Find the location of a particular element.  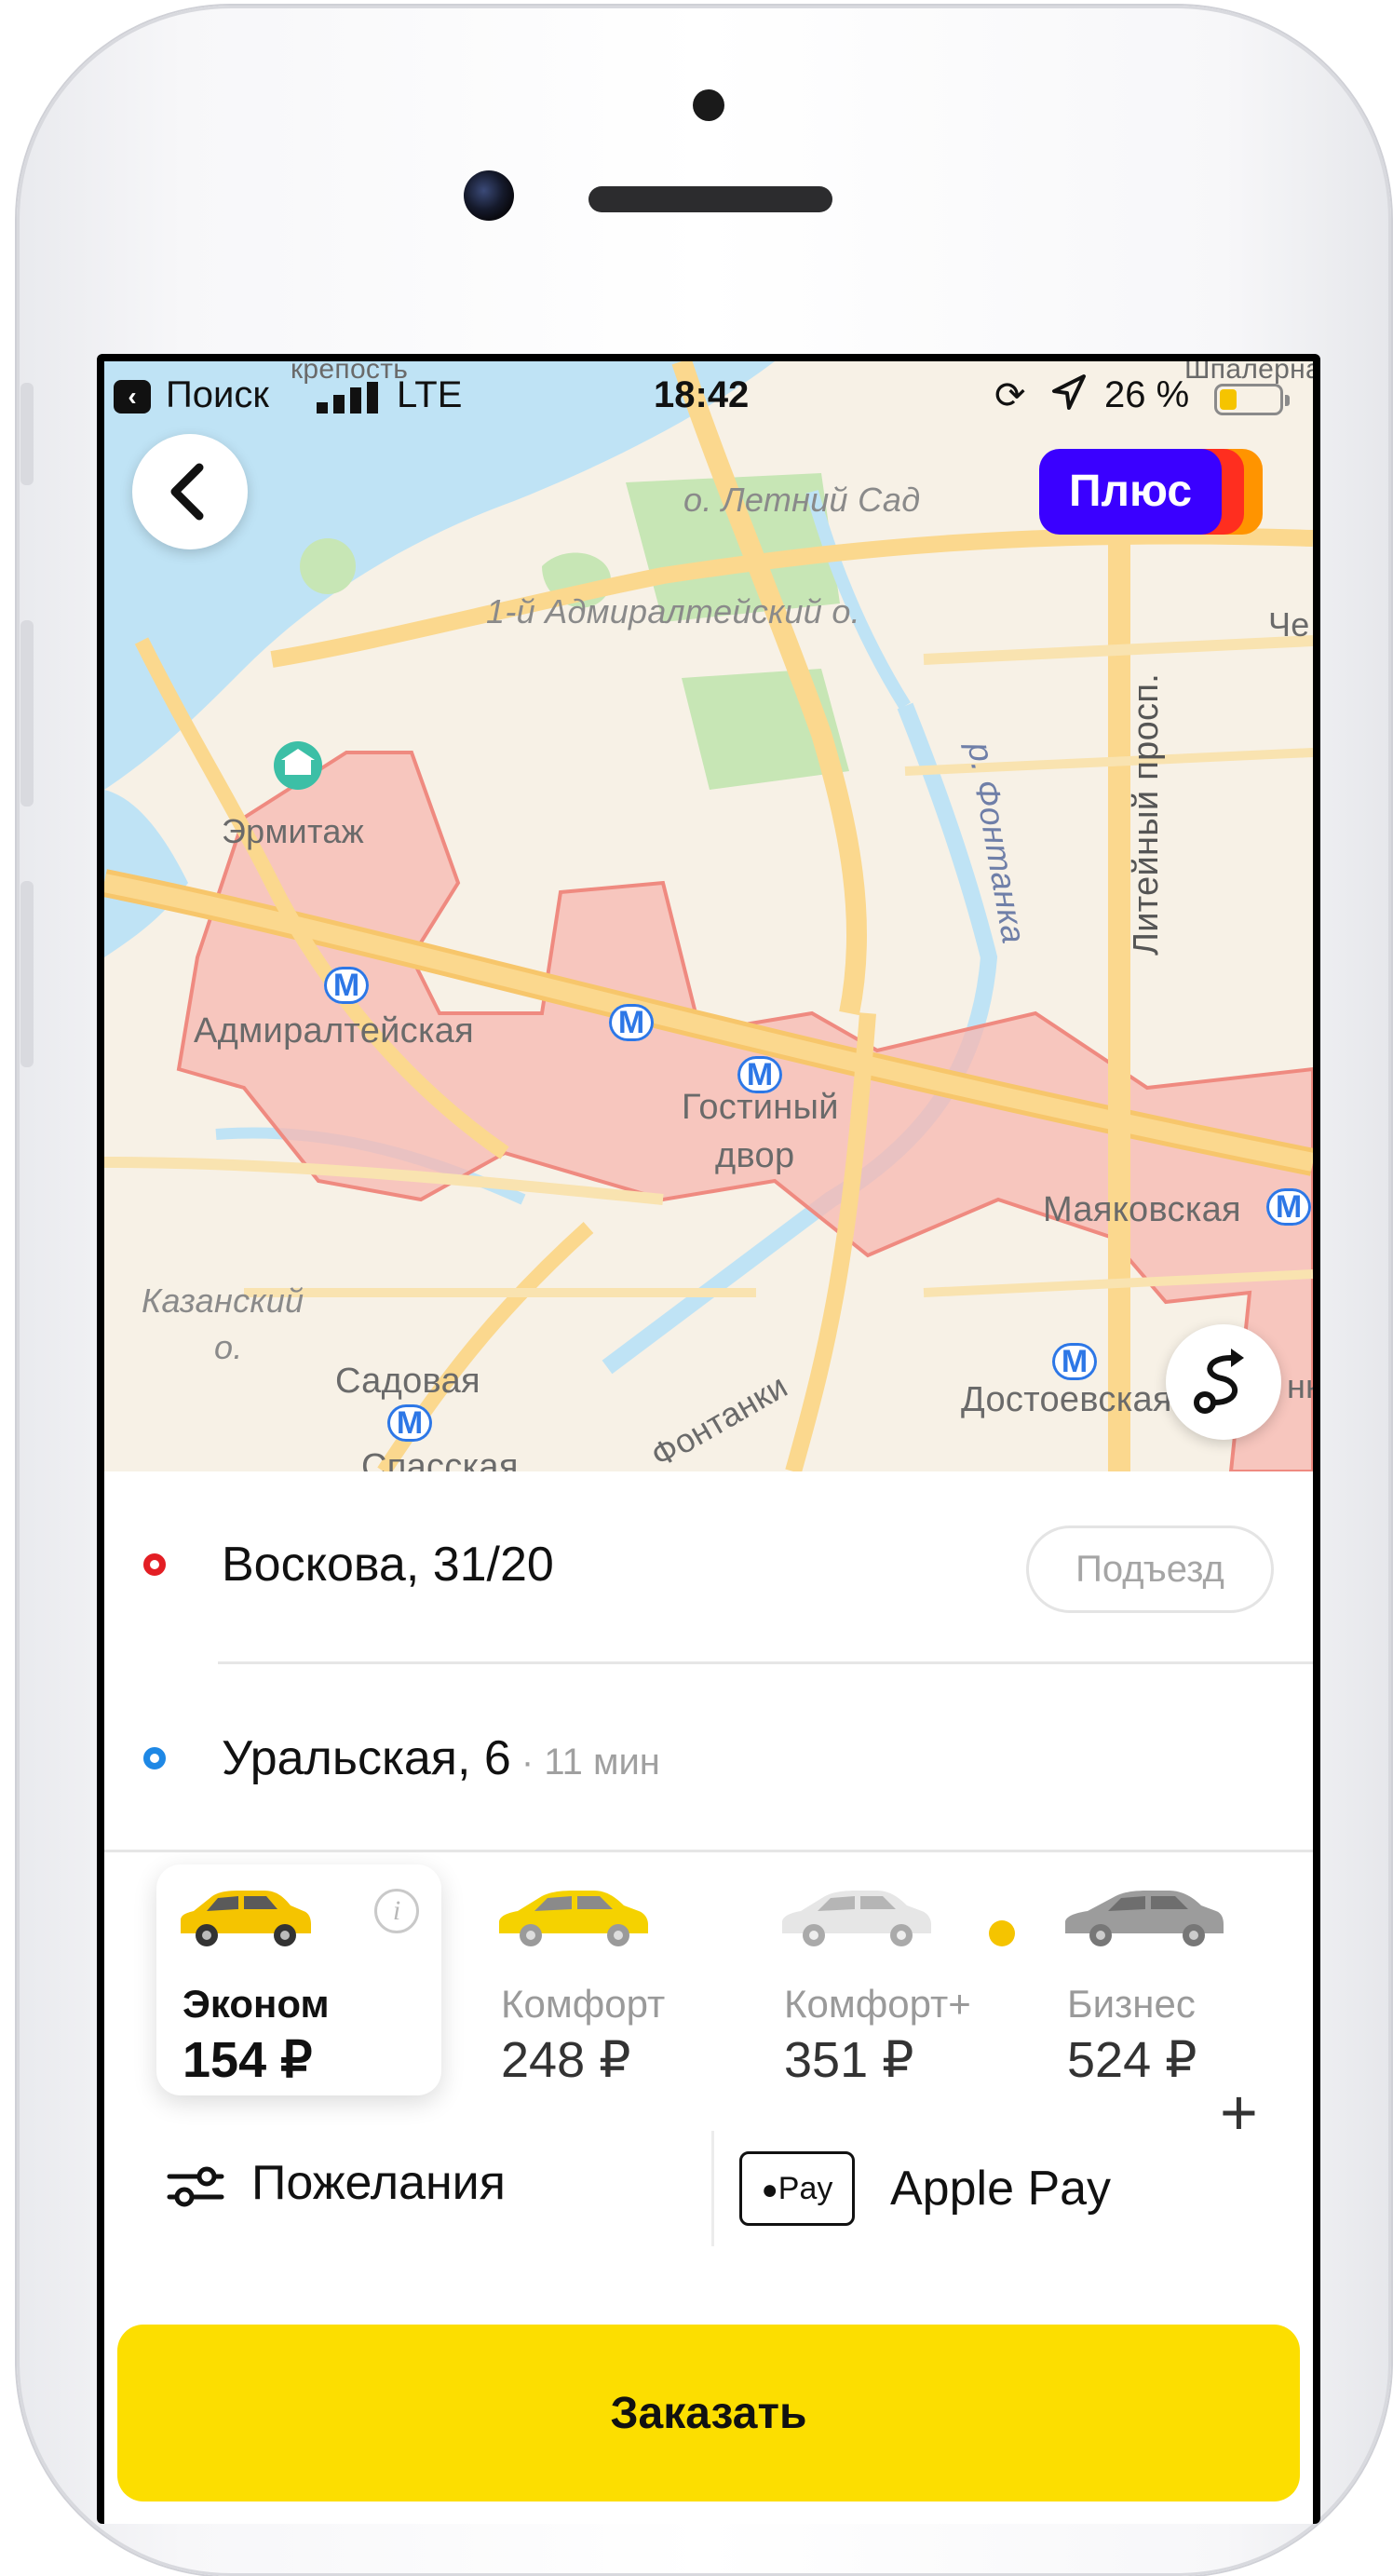

to-address: Уральская, 6 · 11 мин is located at coordinates (441, 1758).